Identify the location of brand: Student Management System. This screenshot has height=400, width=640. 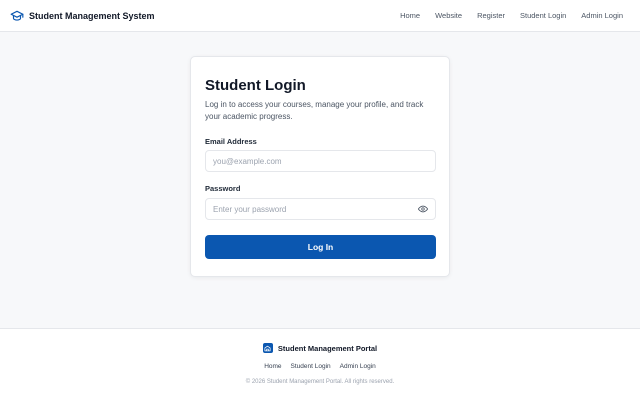
(82, 16).